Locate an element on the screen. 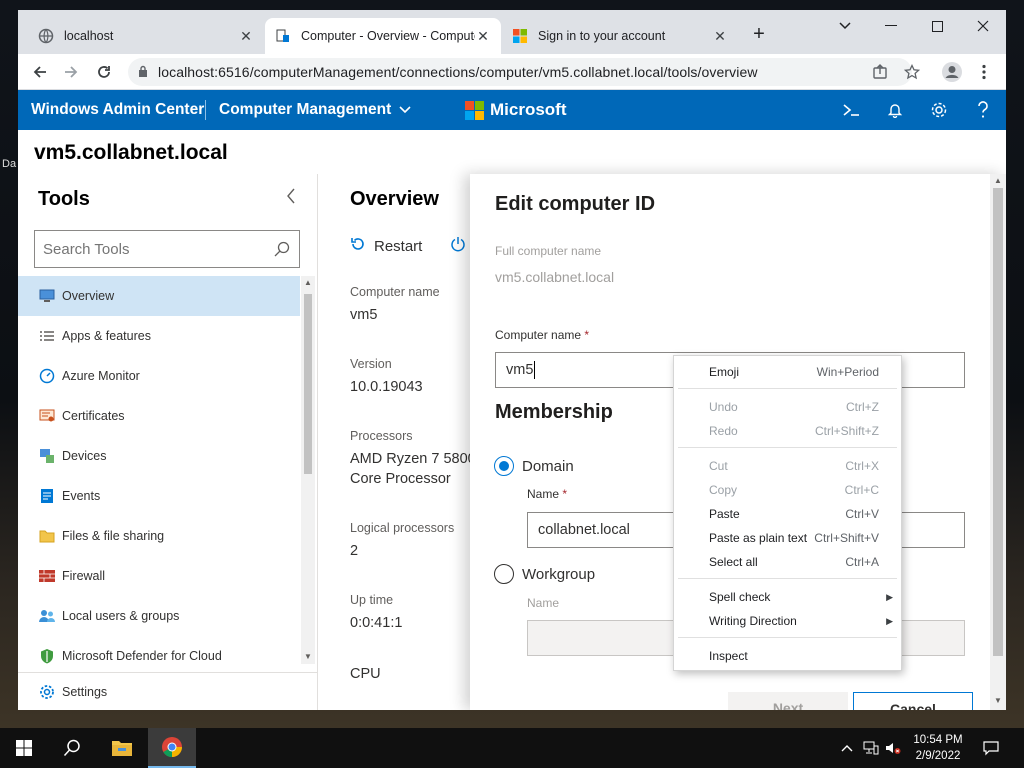  maximize-button is located at coordinates (937, 26).